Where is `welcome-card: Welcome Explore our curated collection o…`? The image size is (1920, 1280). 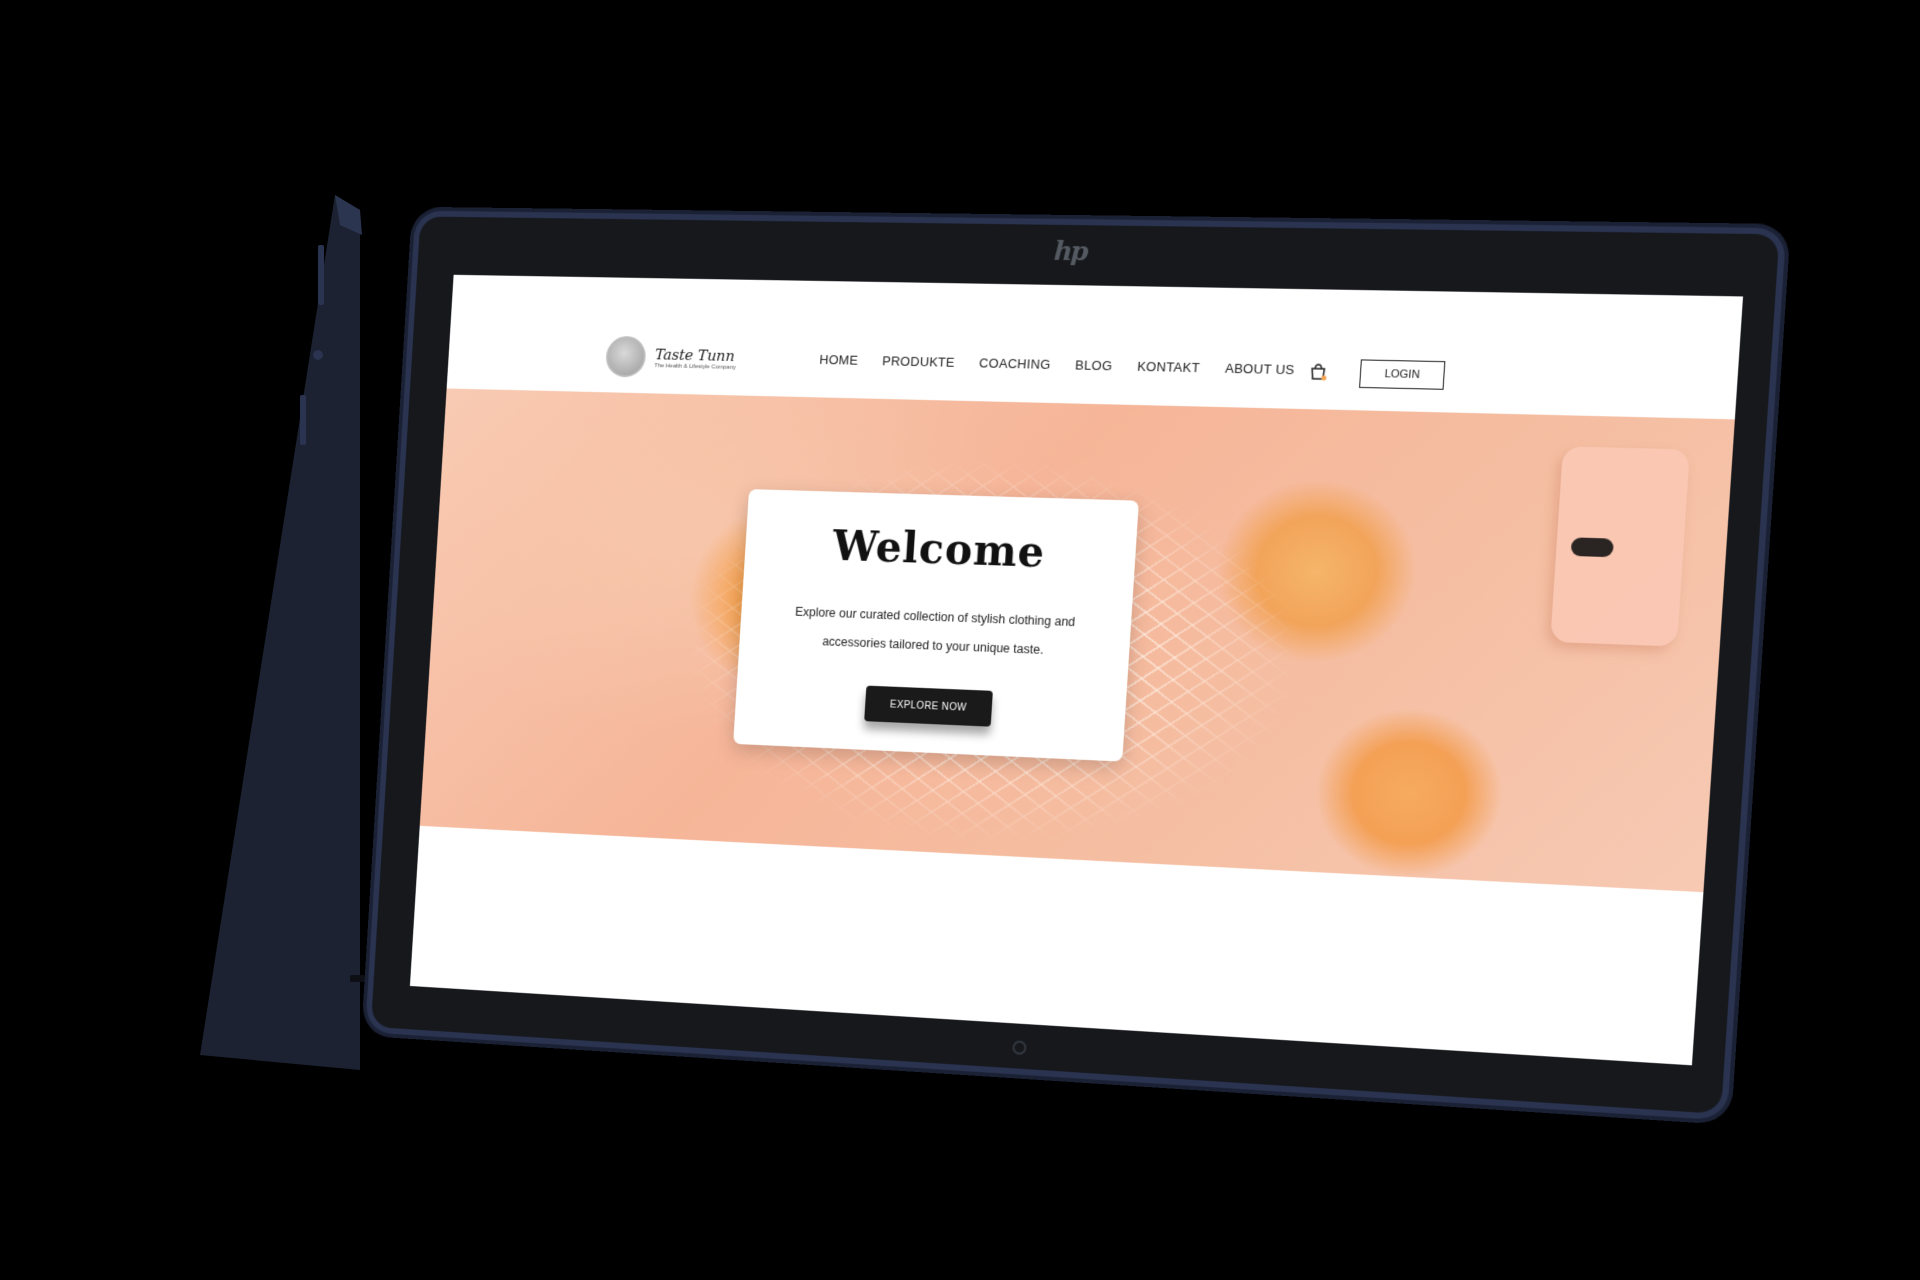
welcome-card: Welcome Explore our curated collection o… is located at coordinates (936, 625).